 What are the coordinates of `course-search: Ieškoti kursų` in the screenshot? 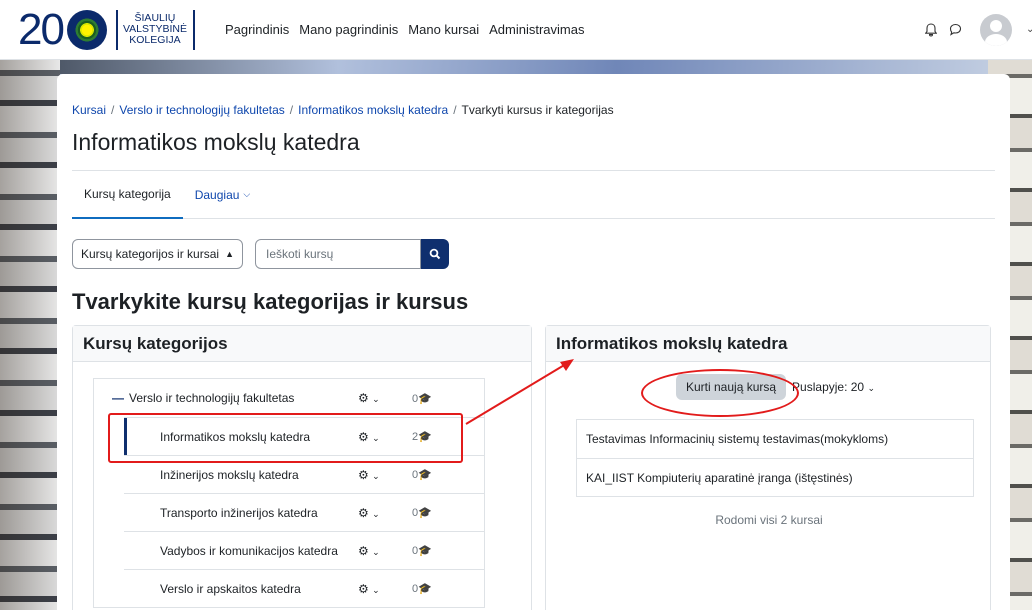 It's located at (351, 254).